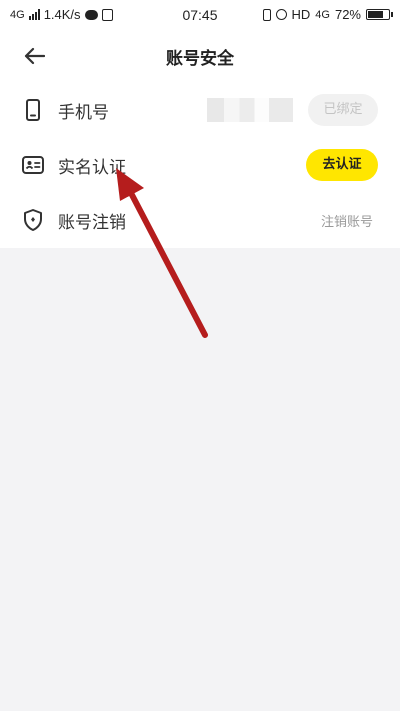 The image size is (400, 711). Describe the element at coordinates (200, 59) in the screenshot. I see `page-title: 账号安全` at that location.